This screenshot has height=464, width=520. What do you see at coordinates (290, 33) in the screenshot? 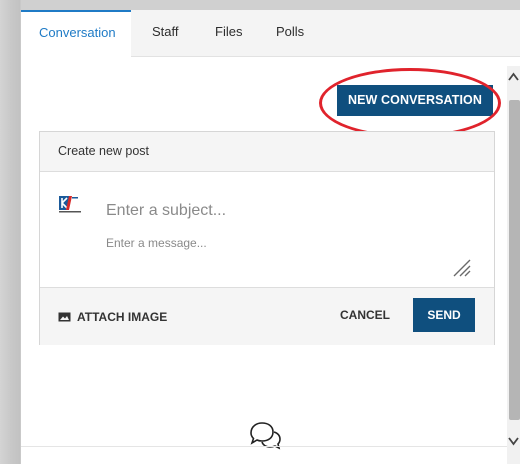
I see `tab-polls: Polls` at bounding box center [290, 33].